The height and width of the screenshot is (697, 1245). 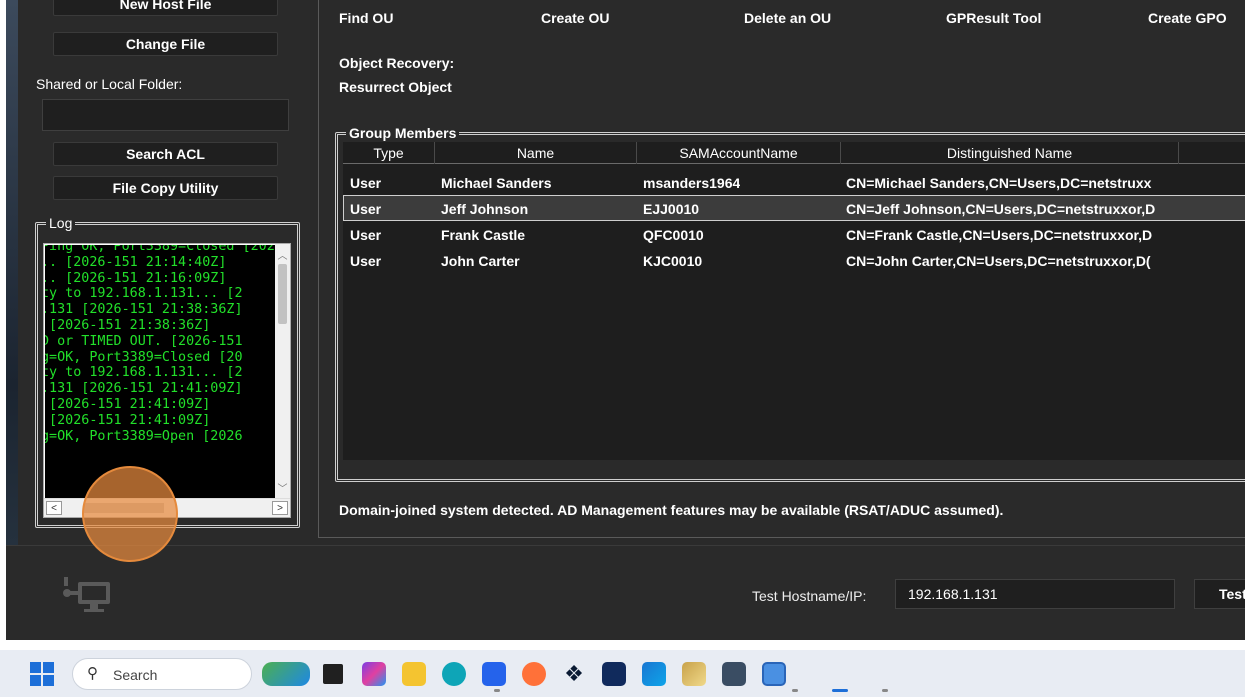 What do you see at coordinates (840, 690) in the screenshot?
I see `active-indicator` at bounding box center [840, 690].